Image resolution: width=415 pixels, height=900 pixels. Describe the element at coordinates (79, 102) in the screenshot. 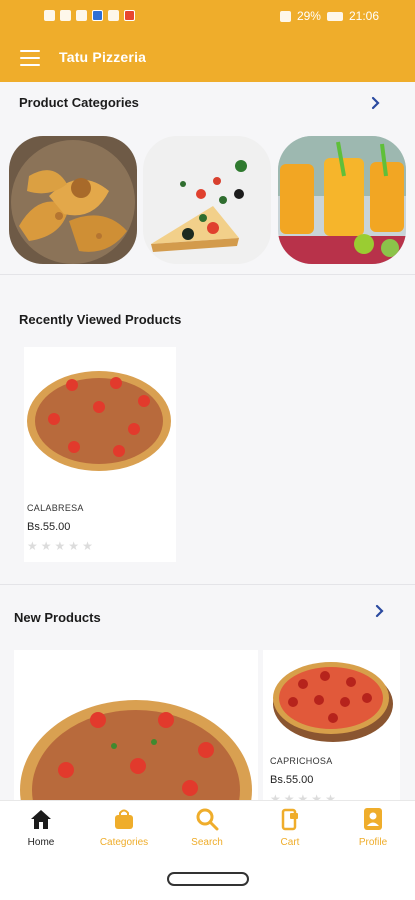

I see `categories-title: Product Categories` at that location.